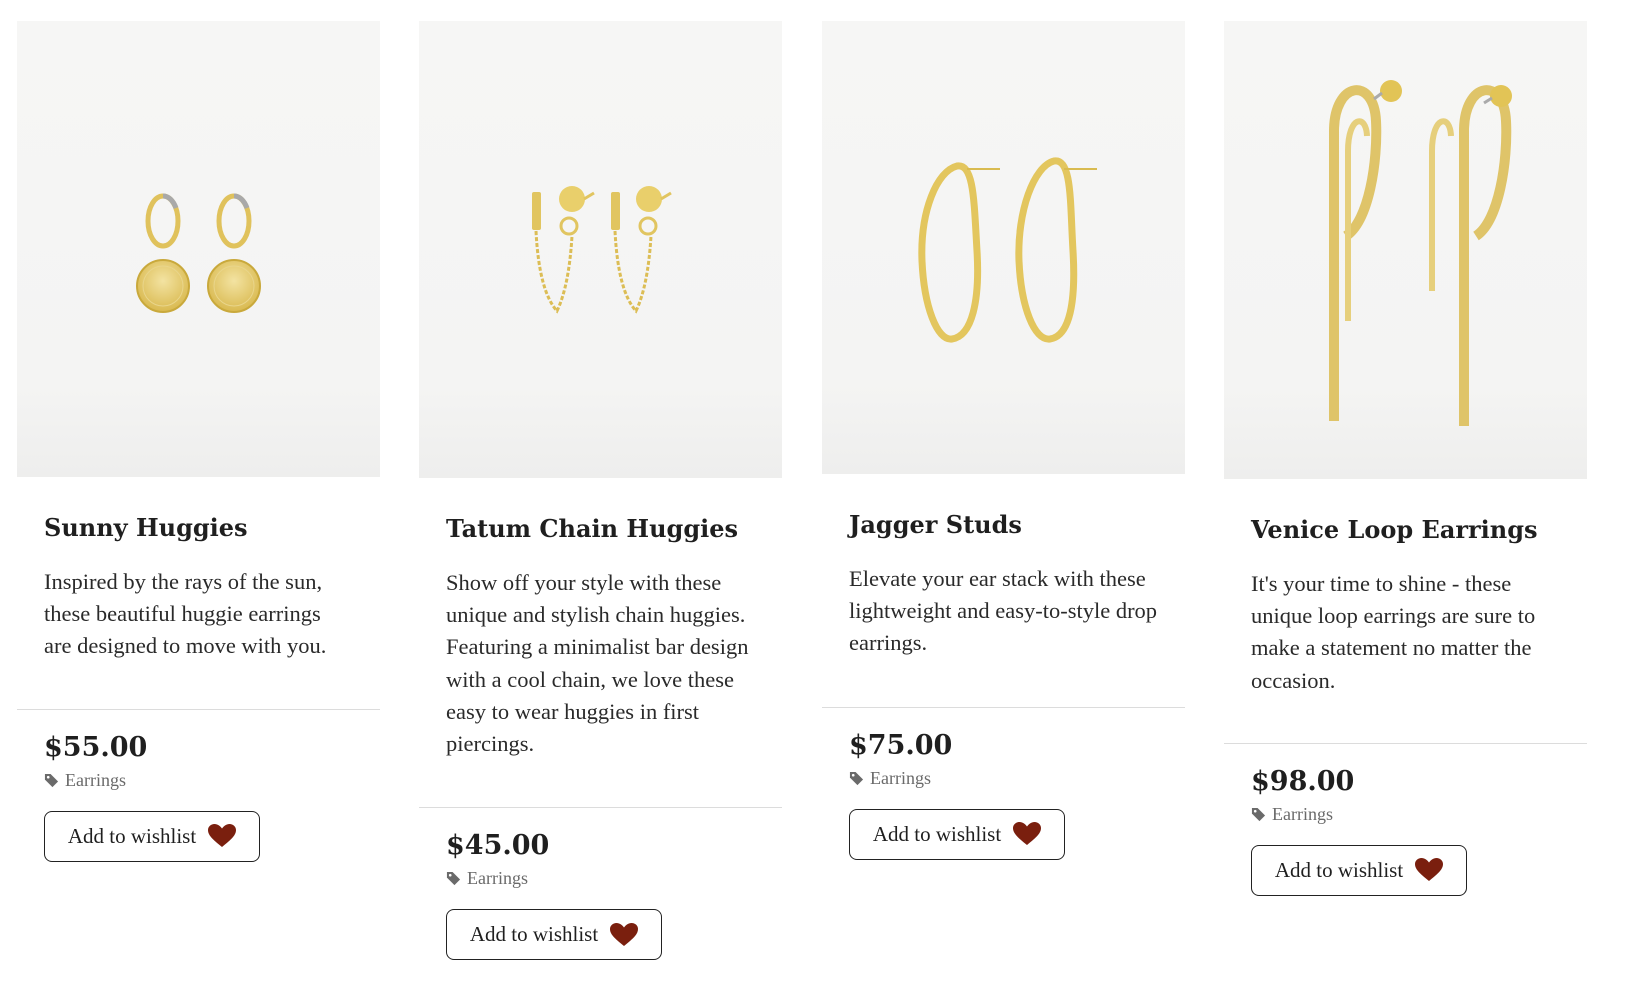 Image resolution: width=1640 pixels, height=1008 pixels. I want to click on tatum-chain-huggies-image, so click(602, 250).